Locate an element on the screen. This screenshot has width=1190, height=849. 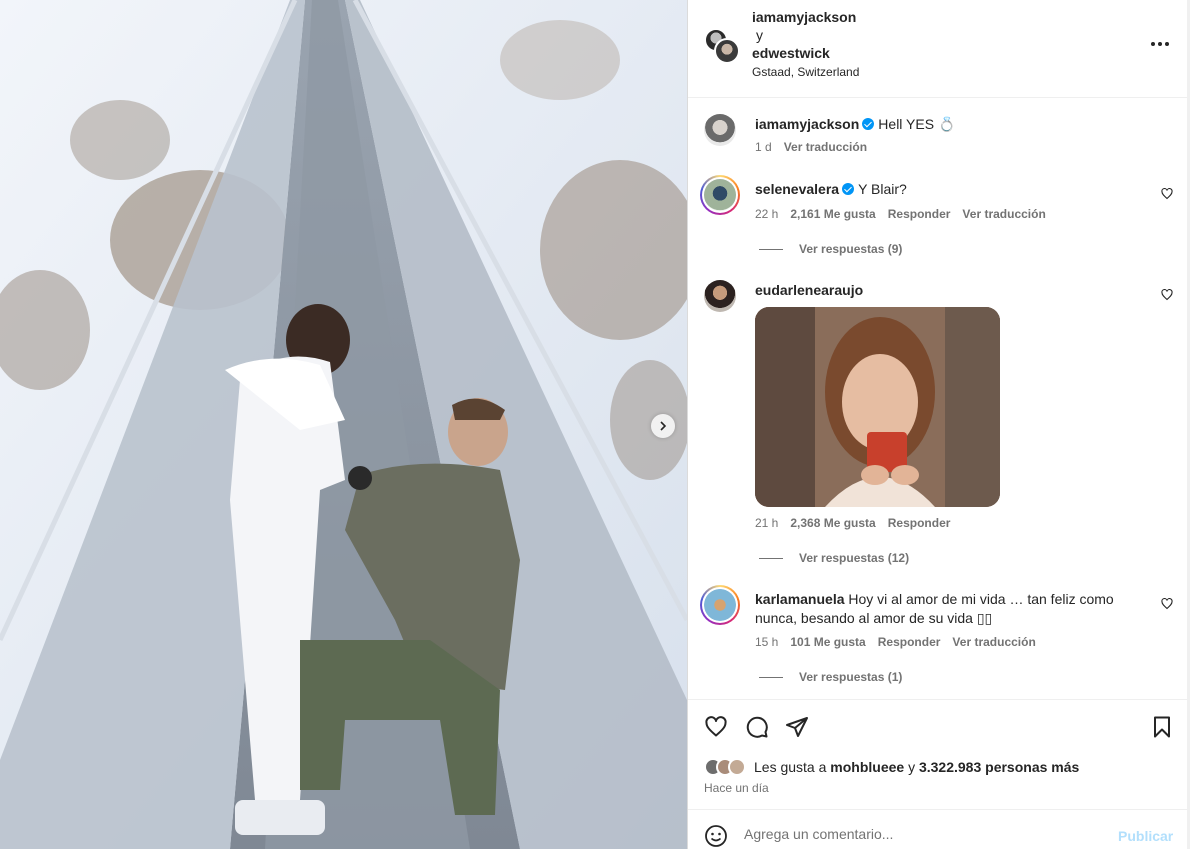
likes-connector: y is located at coordinates (912, 767).